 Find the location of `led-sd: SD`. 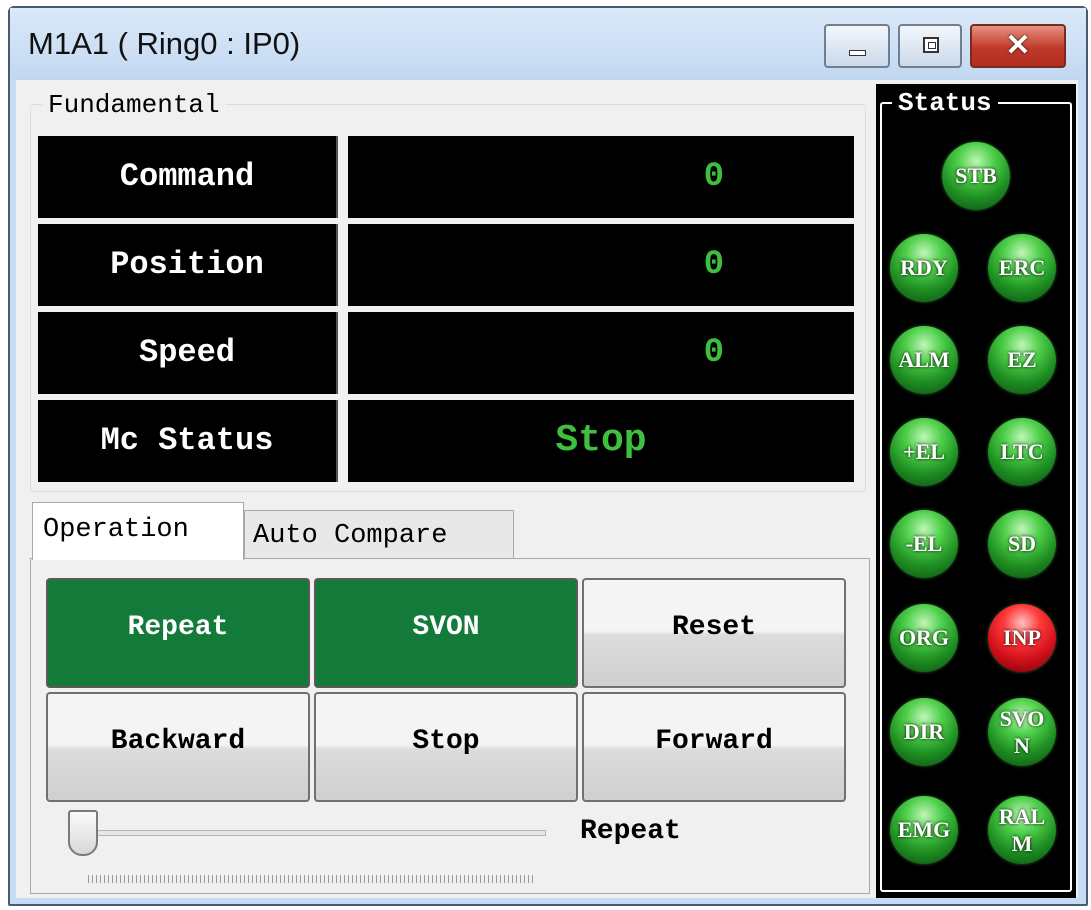

led-sd: SD is located at coordinates (1022, 544).